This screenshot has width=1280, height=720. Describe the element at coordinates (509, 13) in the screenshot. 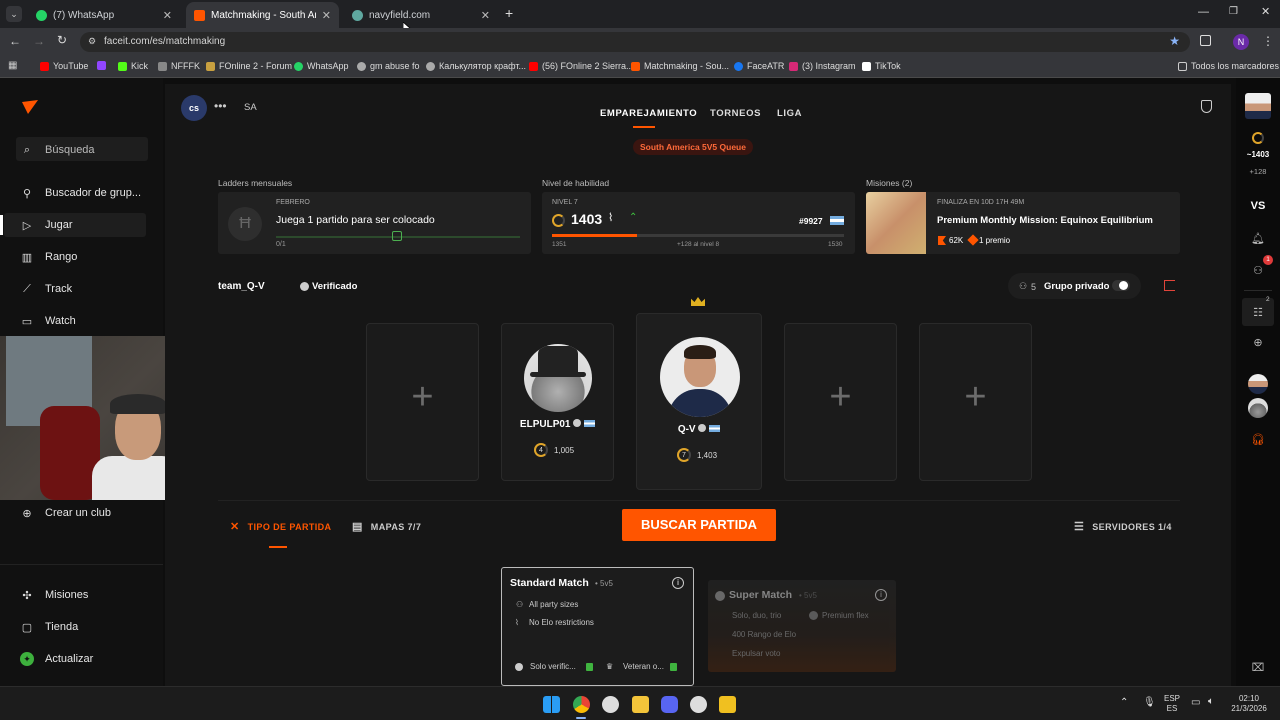

I see `new-tab-button: +` at that location.